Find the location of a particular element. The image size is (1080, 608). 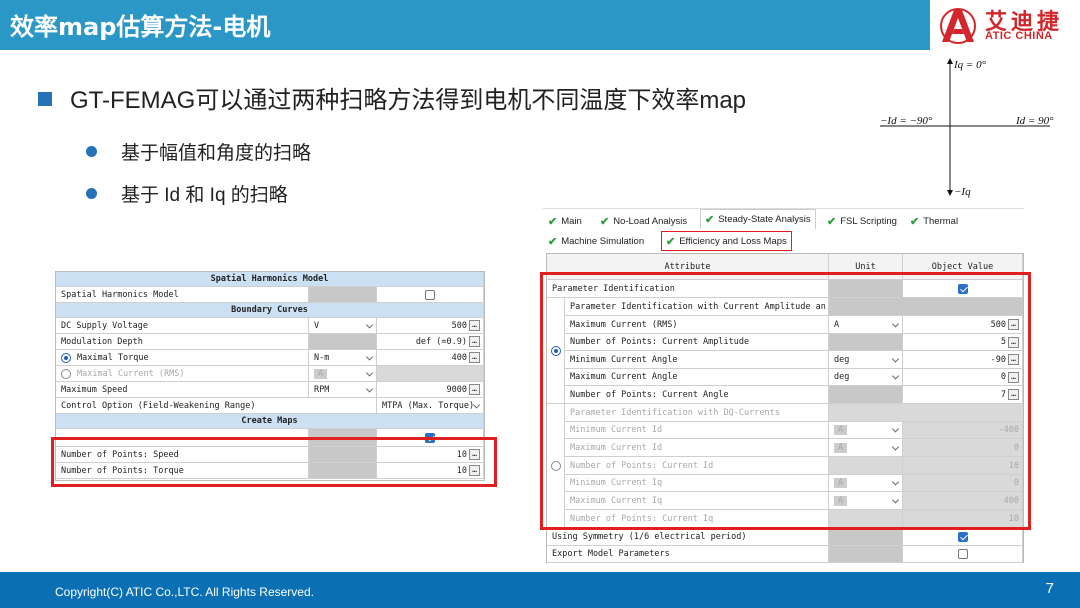

tab-efficiency-loss-maps: ✔ Efficiency and Loss Maps is located at coordinates (726, 241).